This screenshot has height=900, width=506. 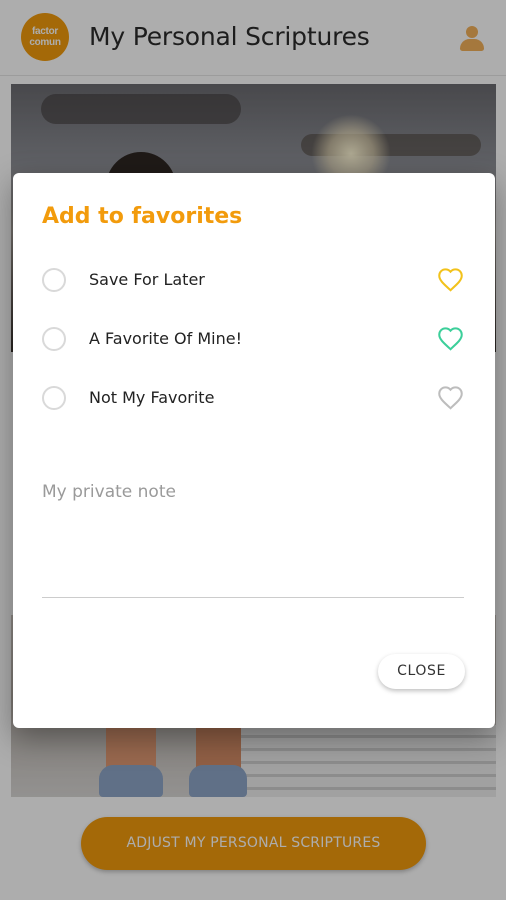 I want to click on option-not-my-favorite: Not My Favorite, so click(x=254, y=397).